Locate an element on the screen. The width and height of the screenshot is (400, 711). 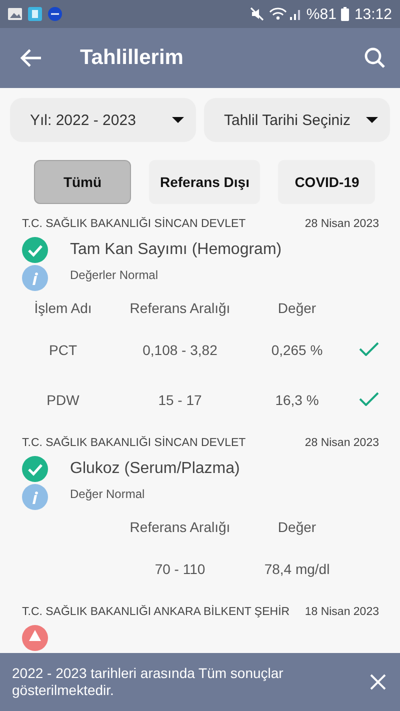
table-cell-text: 70 - 110 is located at coordinates (180, 569).